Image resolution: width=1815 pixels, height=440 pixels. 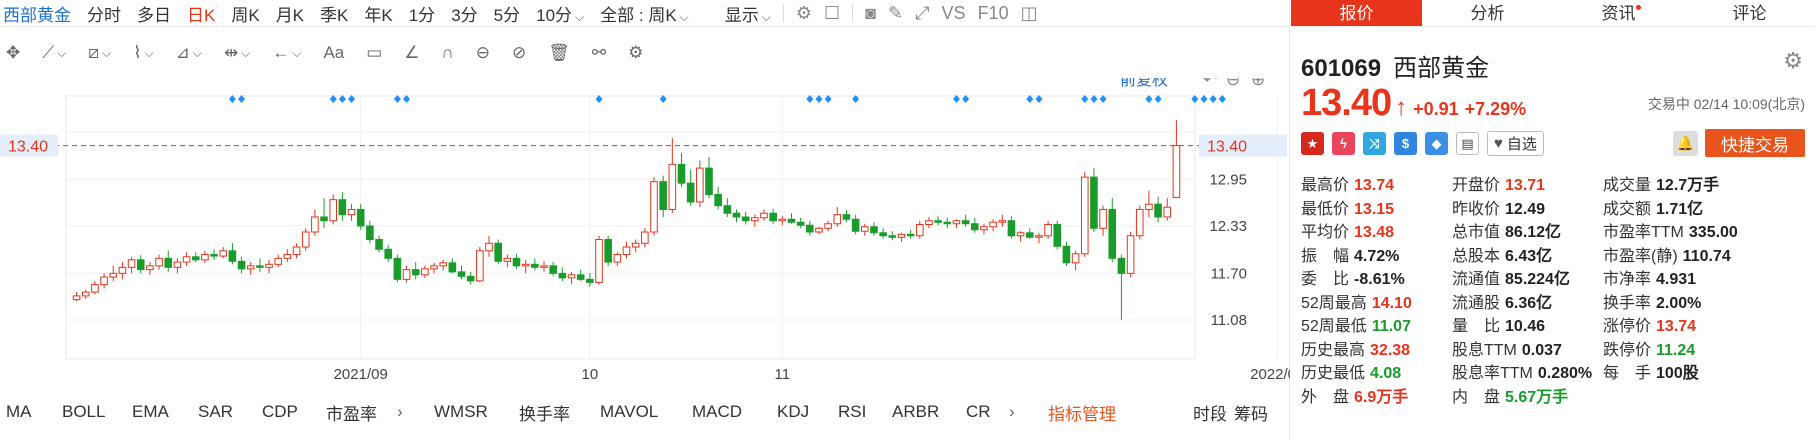 I want to click on period-yearly-k: 年K, so click(x=378, y=13).